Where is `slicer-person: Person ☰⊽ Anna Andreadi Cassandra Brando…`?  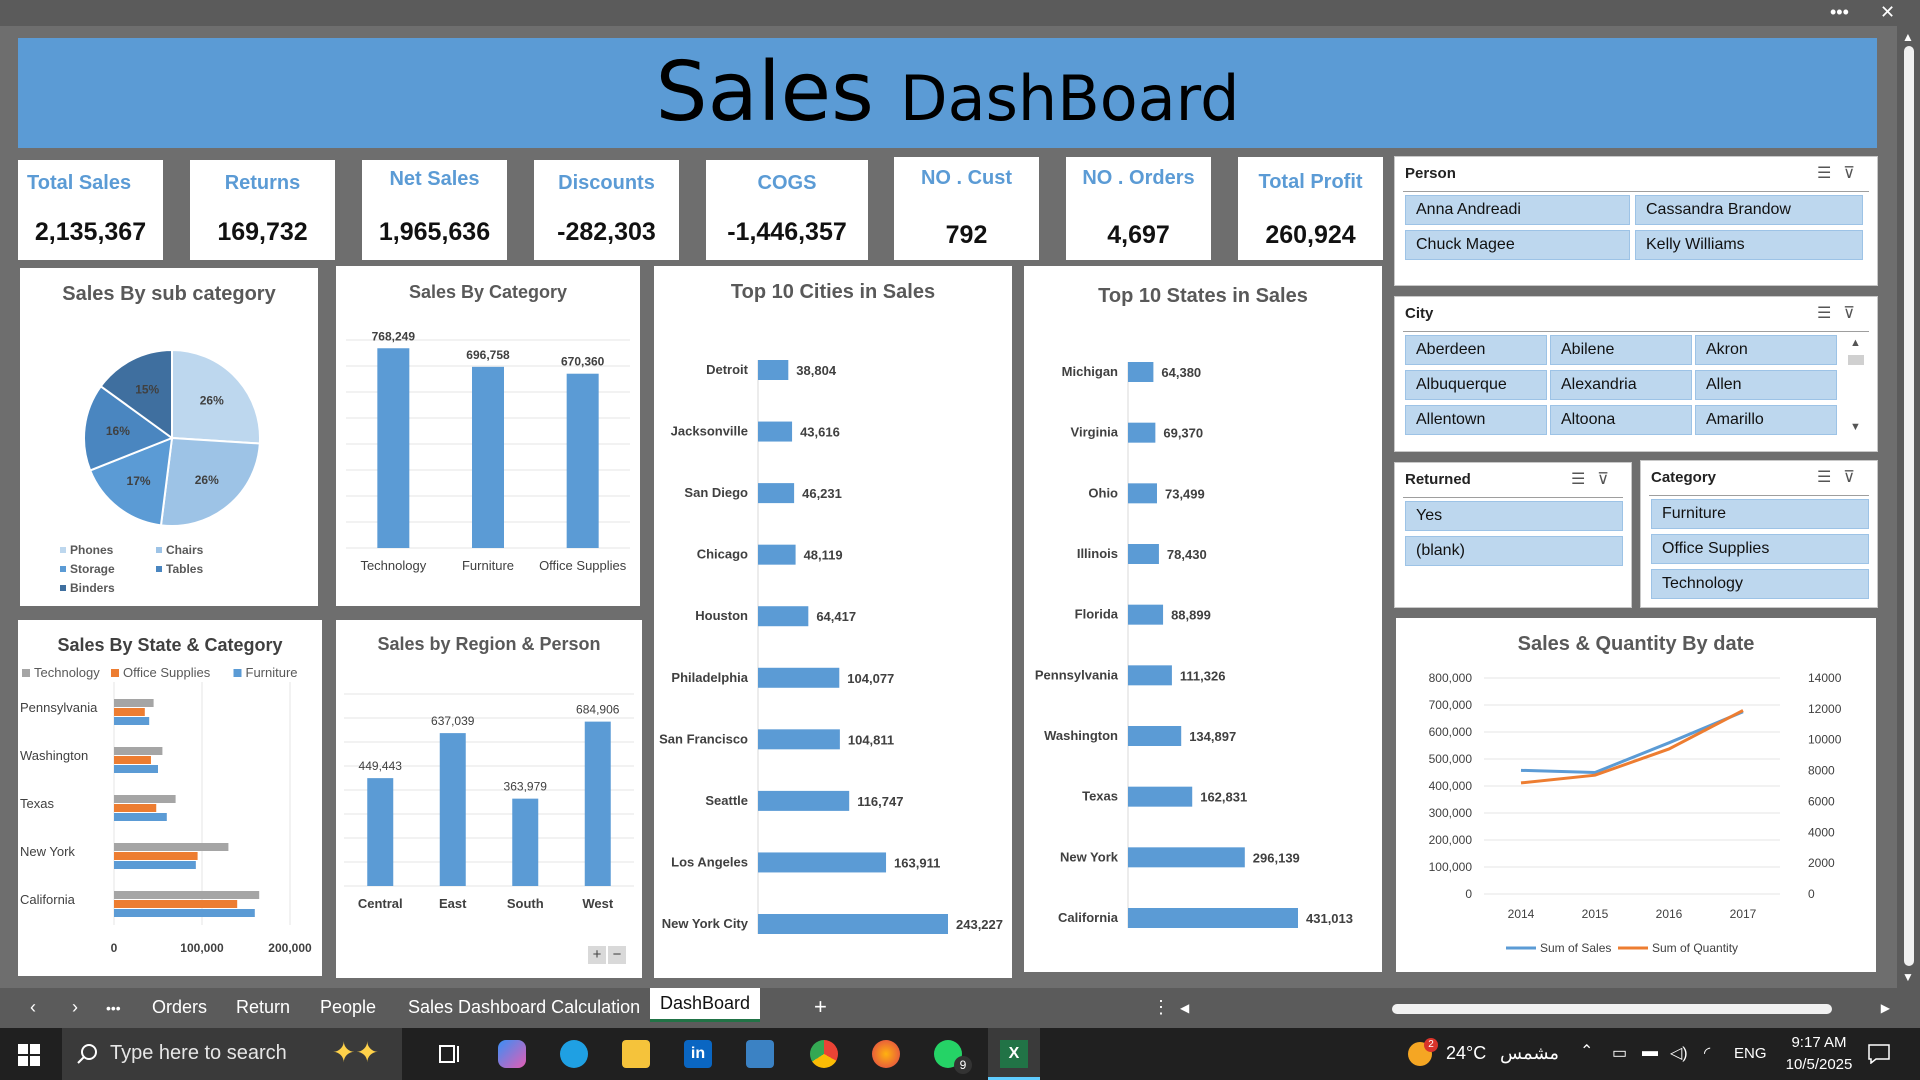 slicer-person: Person ☰⊽ Anna Andreadi Cassandra Brando… is located at coordinates (1636, 221).